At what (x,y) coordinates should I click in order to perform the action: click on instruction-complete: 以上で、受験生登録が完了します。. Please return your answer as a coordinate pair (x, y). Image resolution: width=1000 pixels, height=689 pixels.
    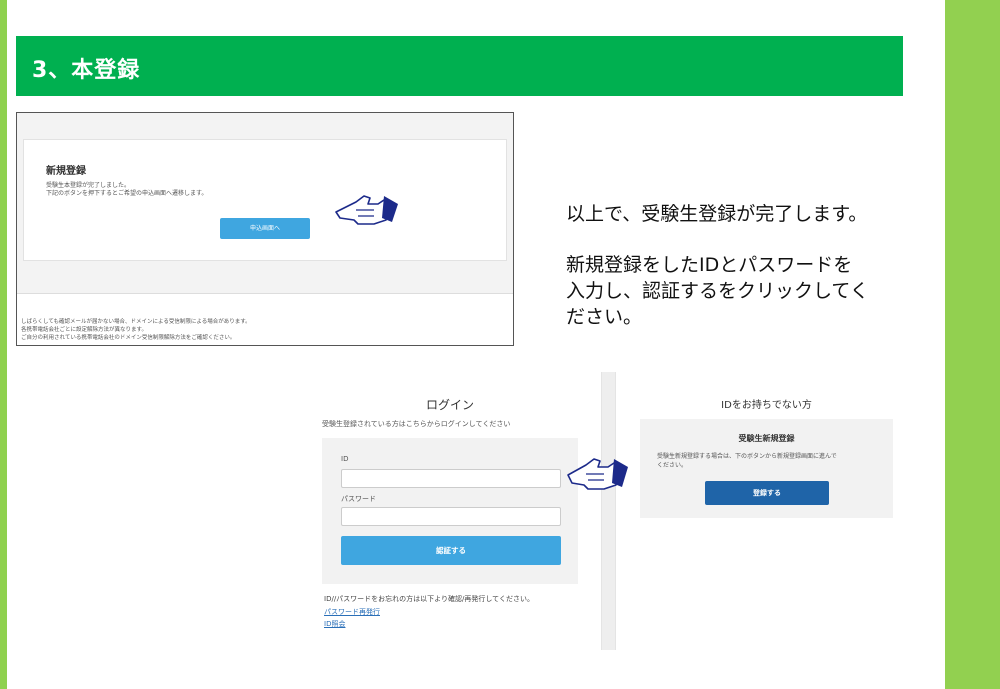
    Looking at the image, I should click on (717, 214).